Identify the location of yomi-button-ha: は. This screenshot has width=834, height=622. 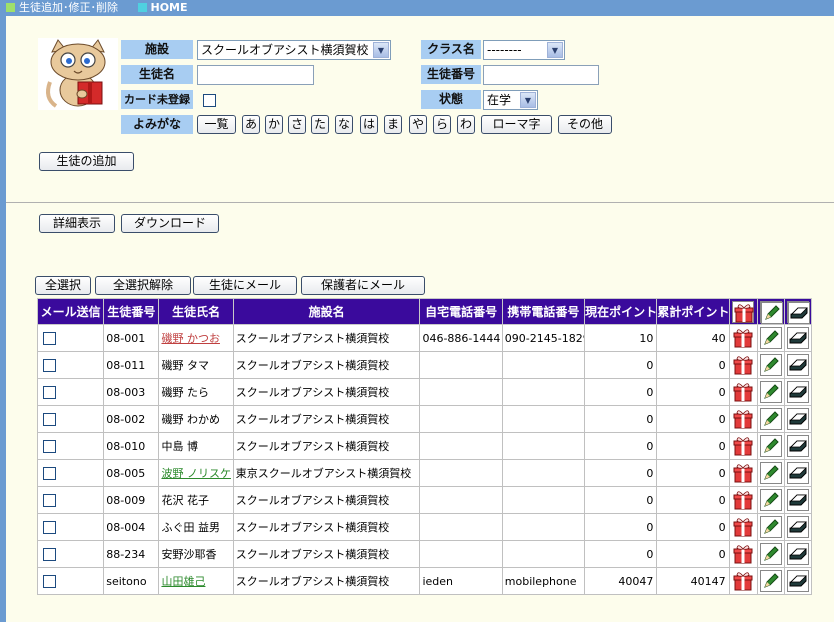
(369, 124).